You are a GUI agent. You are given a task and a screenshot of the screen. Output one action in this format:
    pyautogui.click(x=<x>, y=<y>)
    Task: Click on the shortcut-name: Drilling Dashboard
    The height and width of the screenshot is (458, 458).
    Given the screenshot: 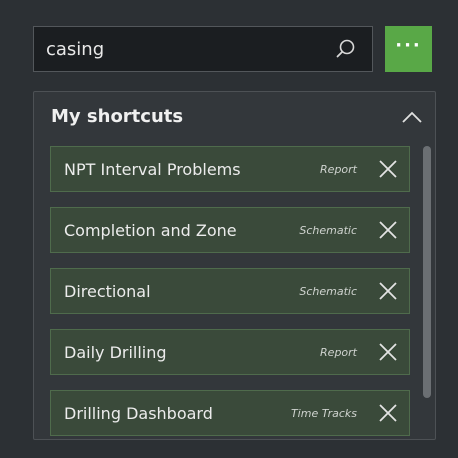 What is the action you would take?
    pyautogui.click(x=138, y=413)
    